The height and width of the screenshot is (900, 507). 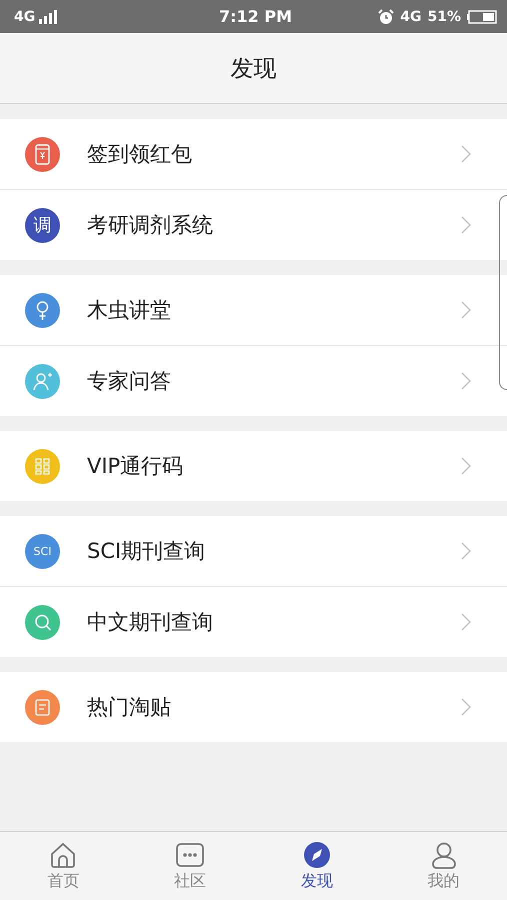 I want to click on list-item: 热门淘贴, so click(x=253, y=707).